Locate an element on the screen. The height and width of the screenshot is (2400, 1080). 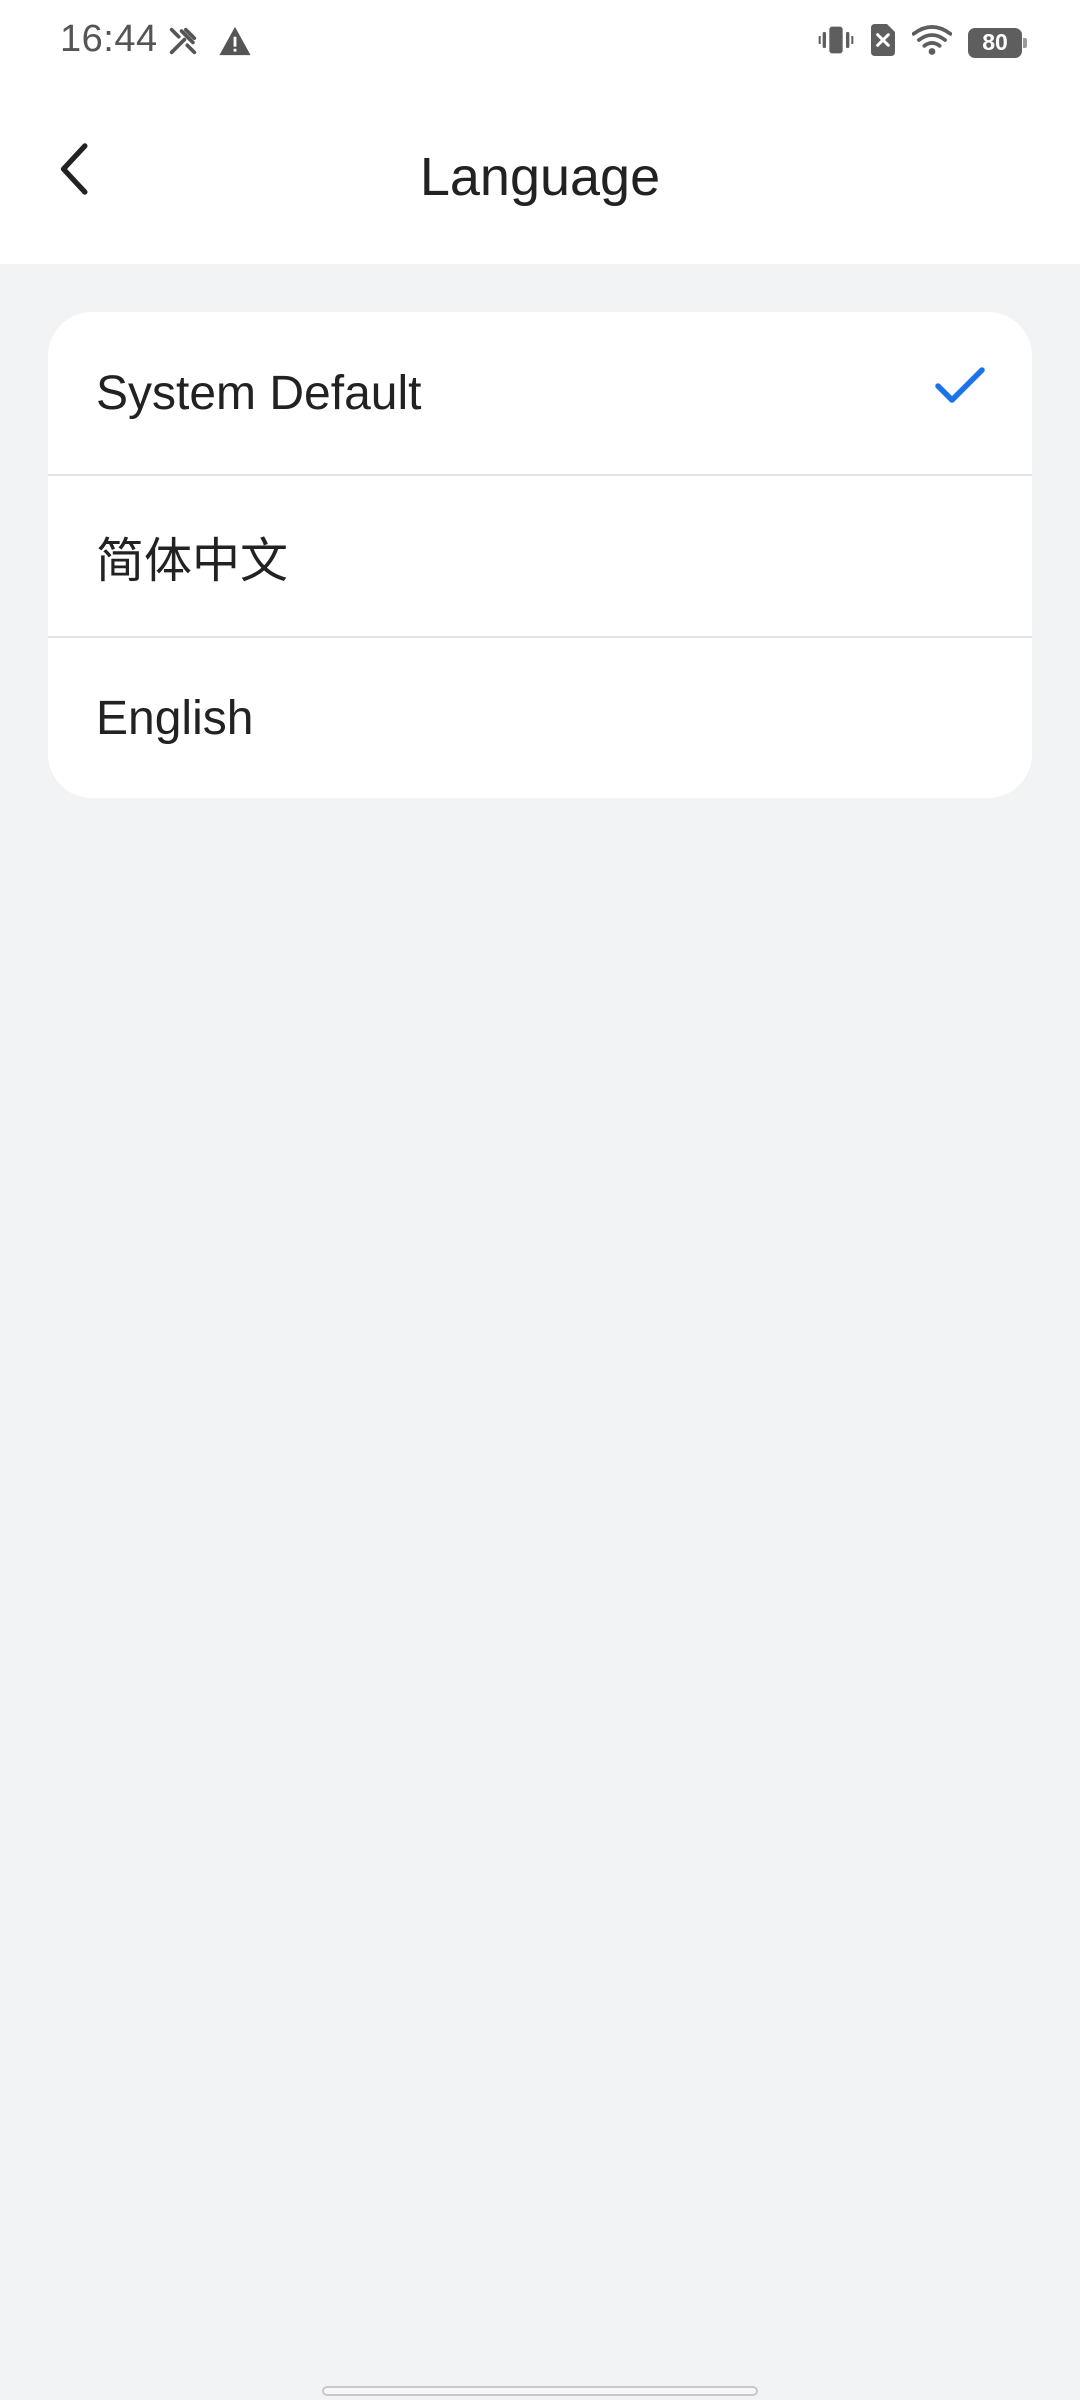
language-option-label: English is located at coordinates (175, 718).